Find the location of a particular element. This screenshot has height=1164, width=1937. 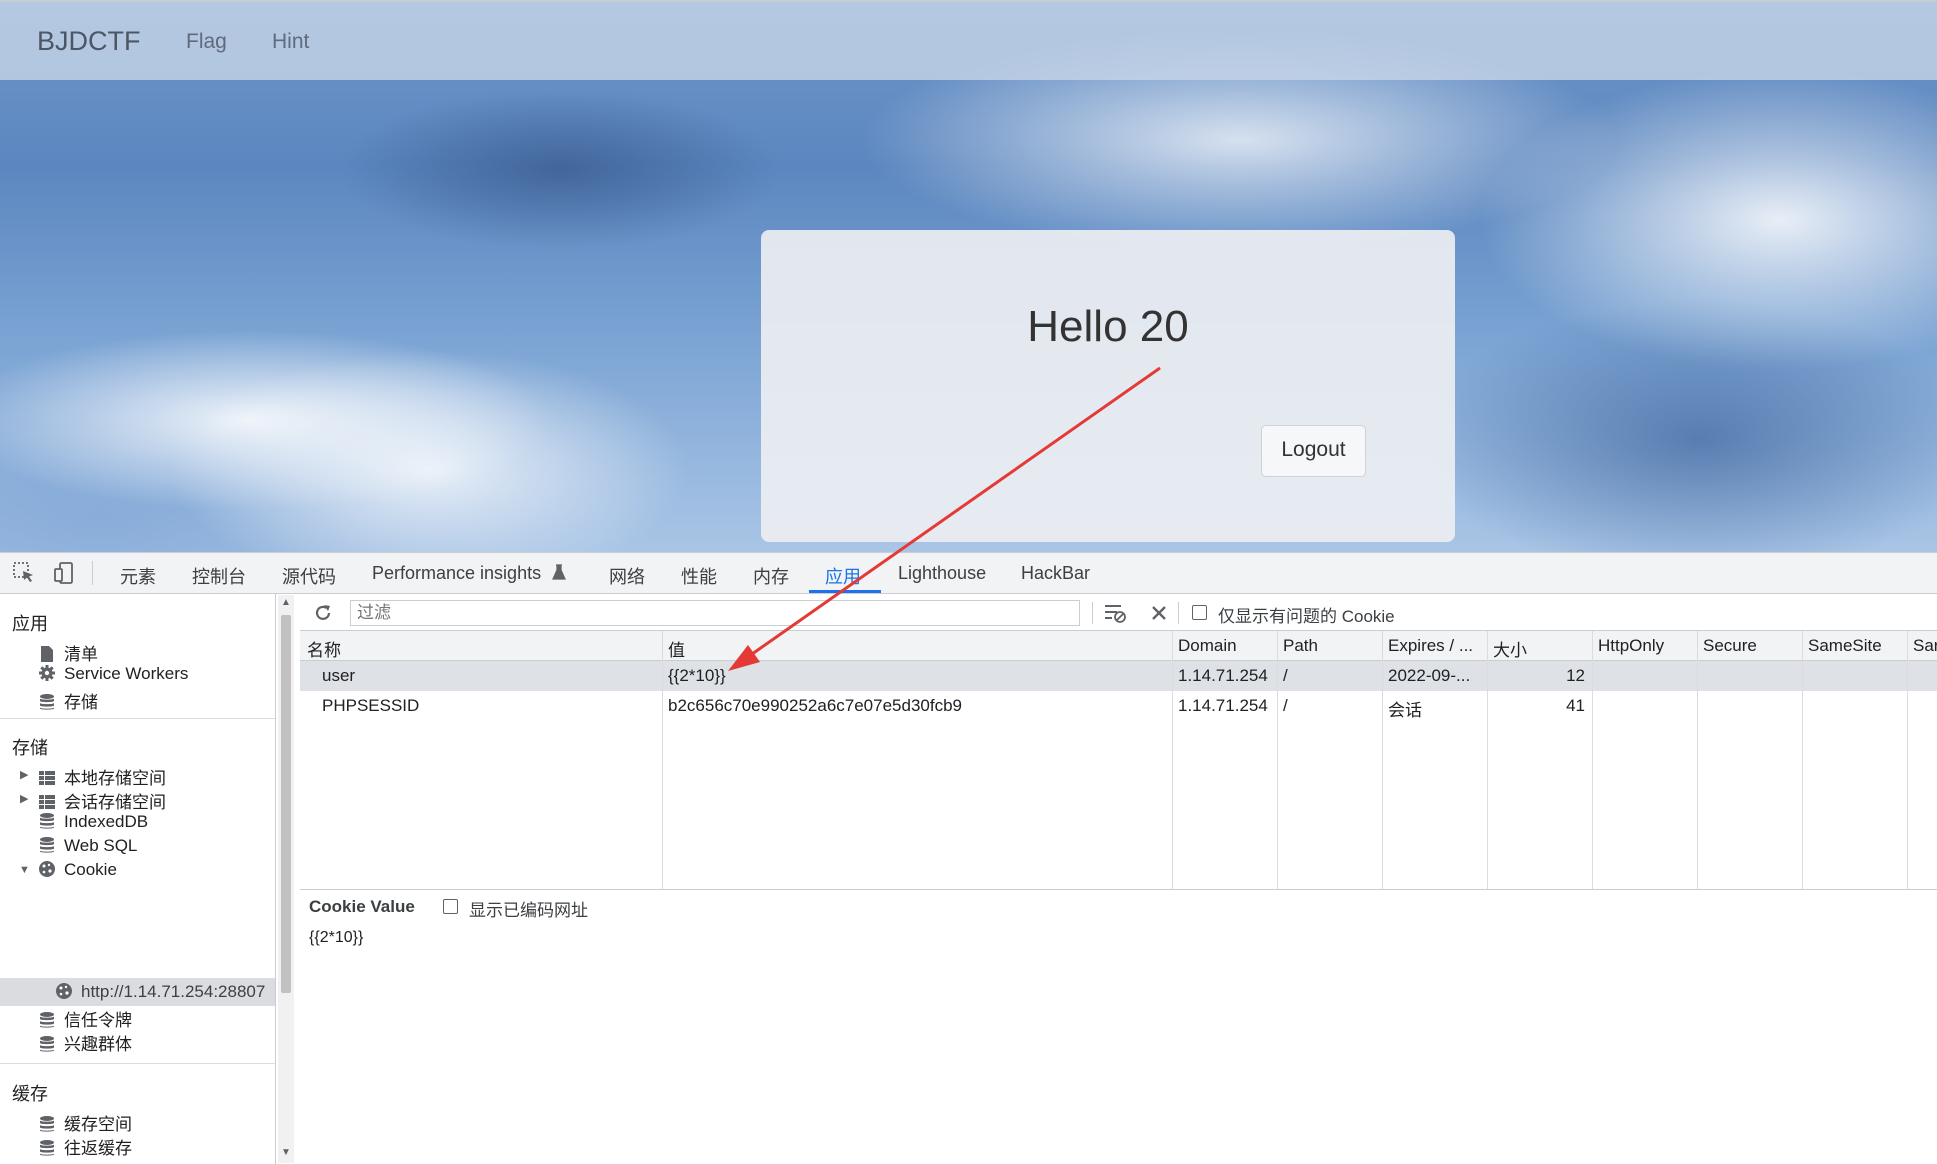

tab-elements: 元素 is located at coordinates (138, 576).